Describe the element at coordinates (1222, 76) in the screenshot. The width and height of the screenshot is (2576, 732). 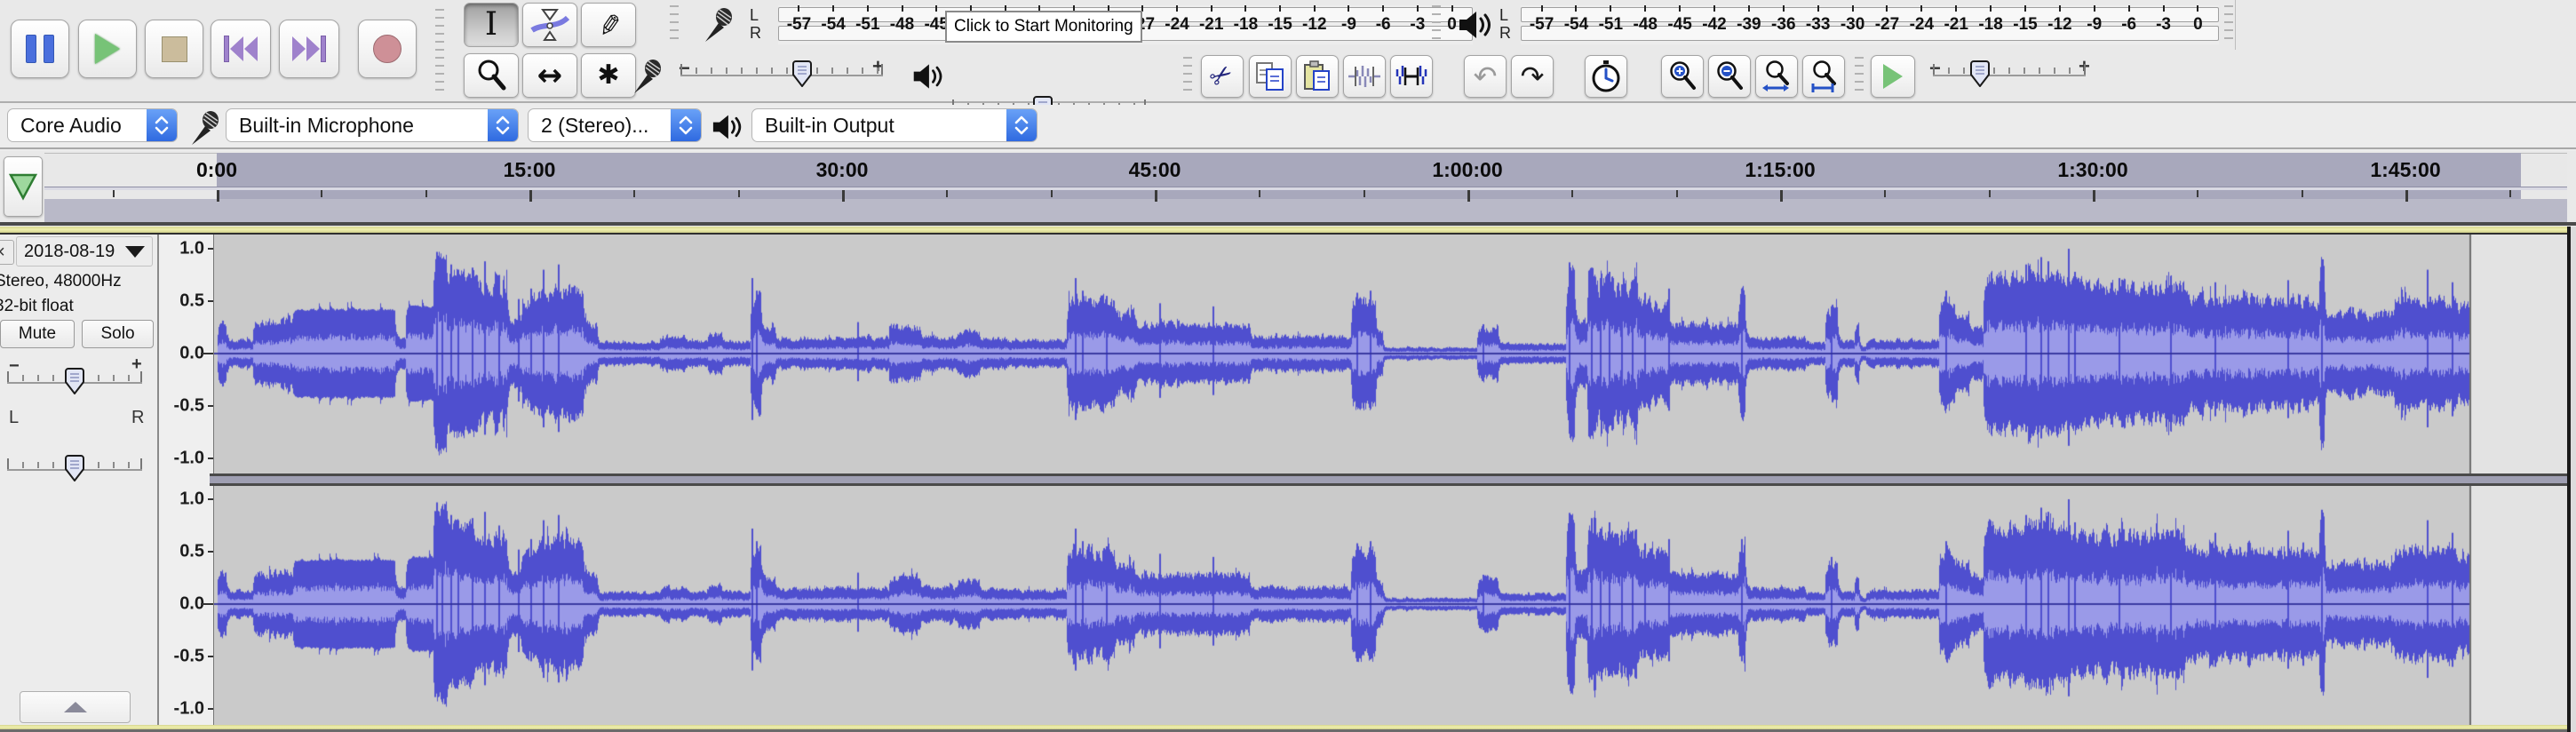
I see `cut-button: ✂` at that location.